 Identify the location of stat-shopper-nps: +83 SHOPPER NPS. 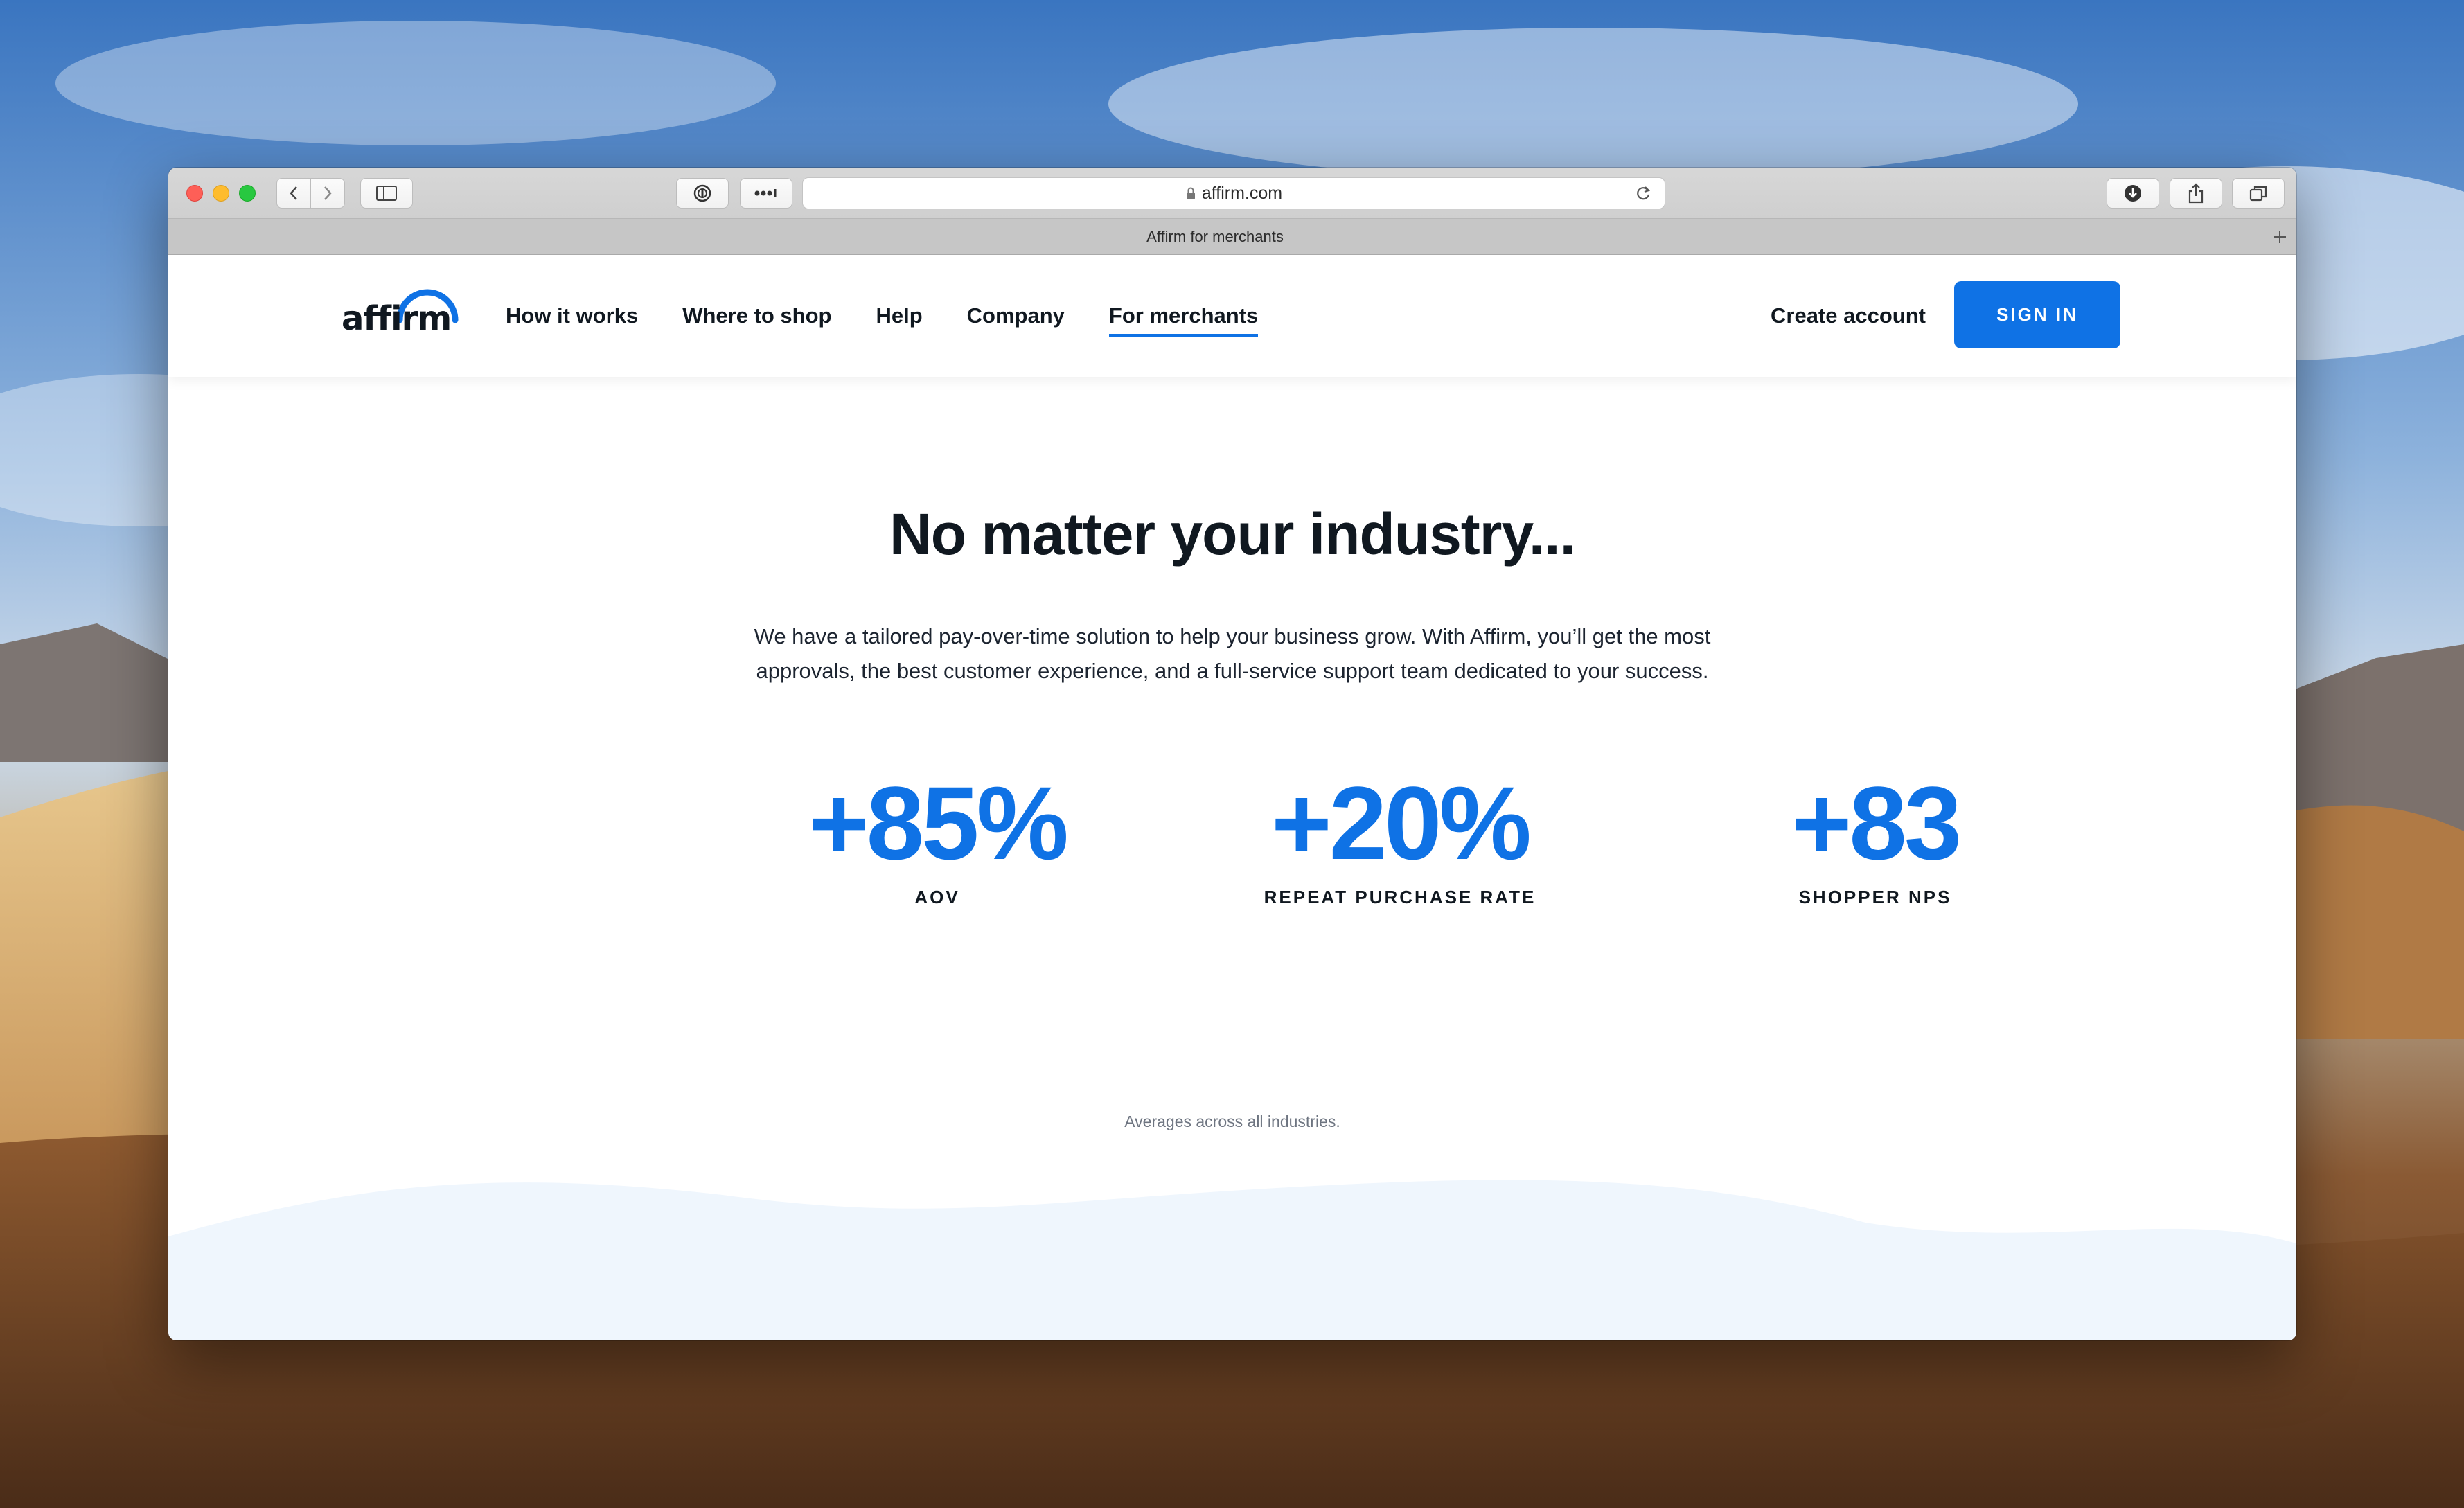
(1875, 838).